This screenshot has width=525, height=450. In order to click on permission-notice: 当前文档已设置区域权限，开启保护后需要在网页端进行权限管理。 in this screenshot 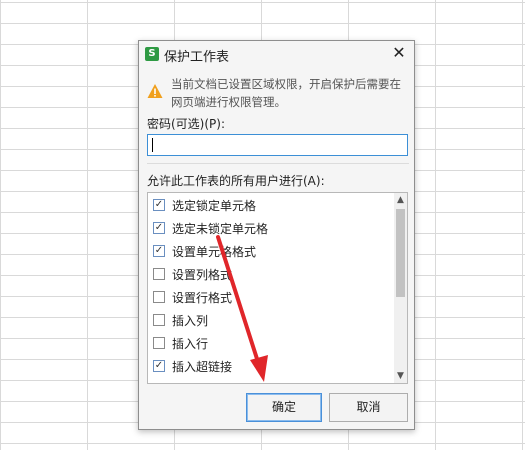, I will do `click(278, 93)`.